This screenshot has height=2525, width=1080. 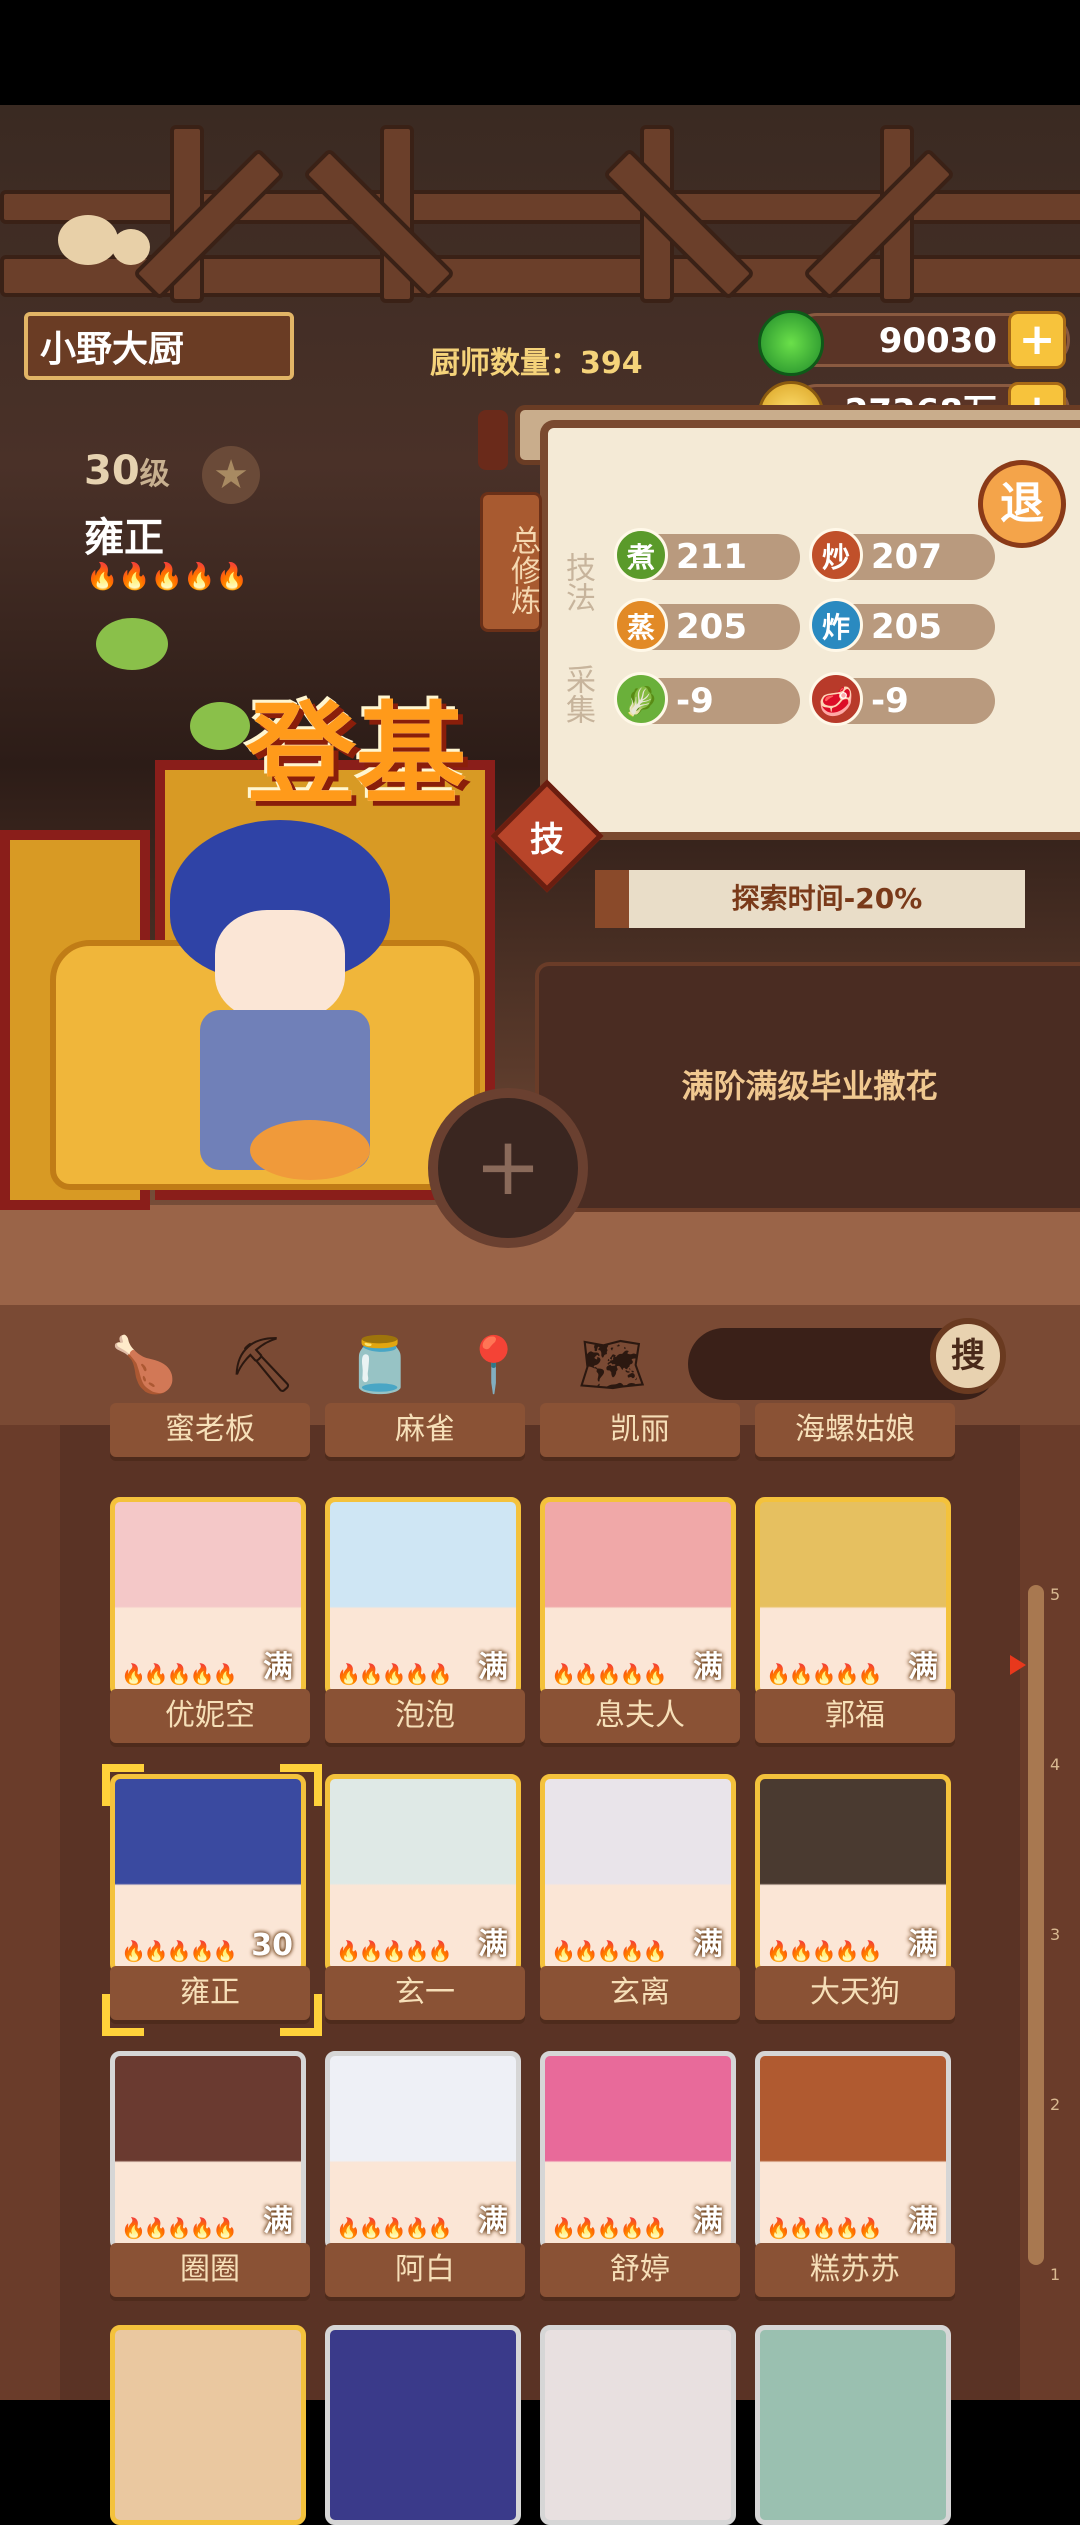 What do you see at coordinates (1055, 2274) in the screenshot?
I see `scale-tick: 1` at bounding box center [1055, 2274].